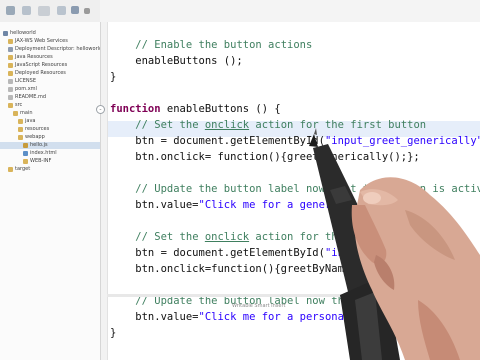 The height and width of the screenshot is (360, 480). What do you see at coordinates (50, 97) in the screenshot?
I see `tree-item: README.md` at bounding box center [50, 97].